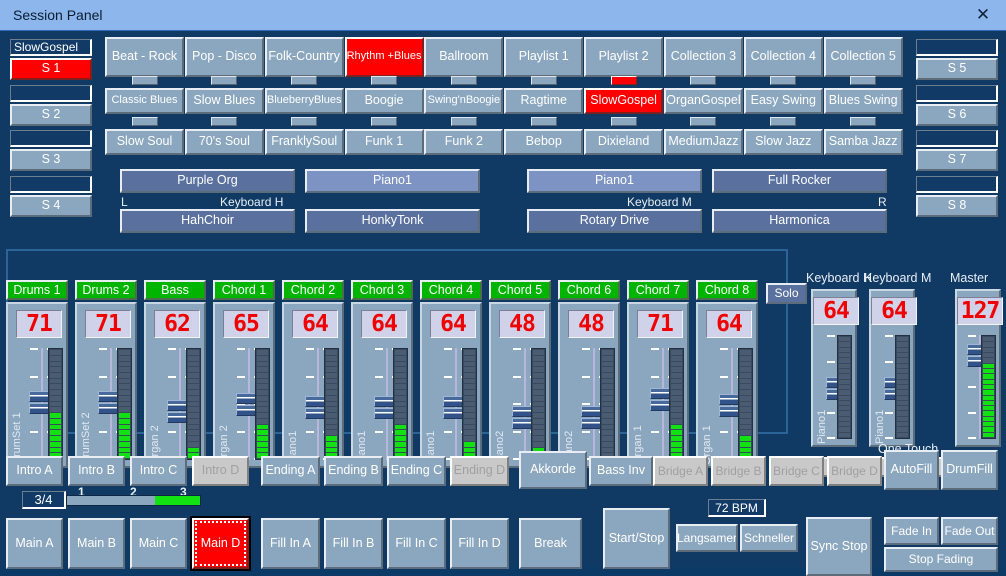 This screenshot has width=1006, height=576. Describe the element at coordinates (479, 543) in the screenshot. I see `fill-button-3: Fill In D` at that location.